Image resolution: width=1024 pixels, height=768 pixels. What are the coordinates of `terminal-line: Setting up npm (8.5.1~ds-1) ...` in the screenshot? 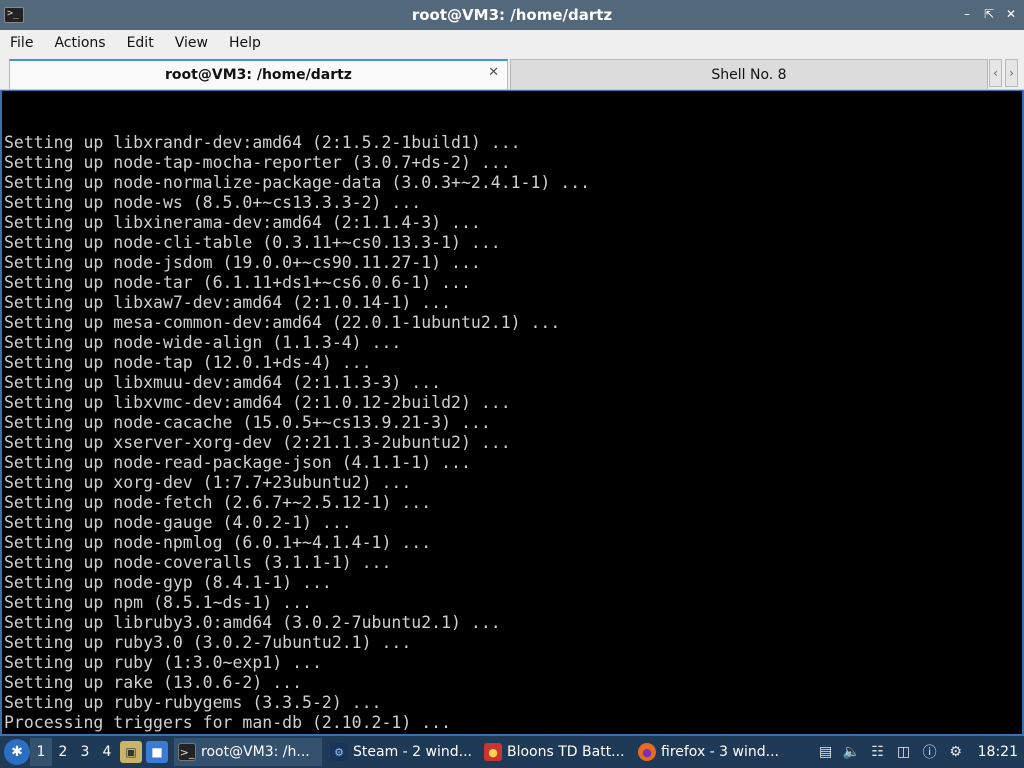 It's located at (158, 602).